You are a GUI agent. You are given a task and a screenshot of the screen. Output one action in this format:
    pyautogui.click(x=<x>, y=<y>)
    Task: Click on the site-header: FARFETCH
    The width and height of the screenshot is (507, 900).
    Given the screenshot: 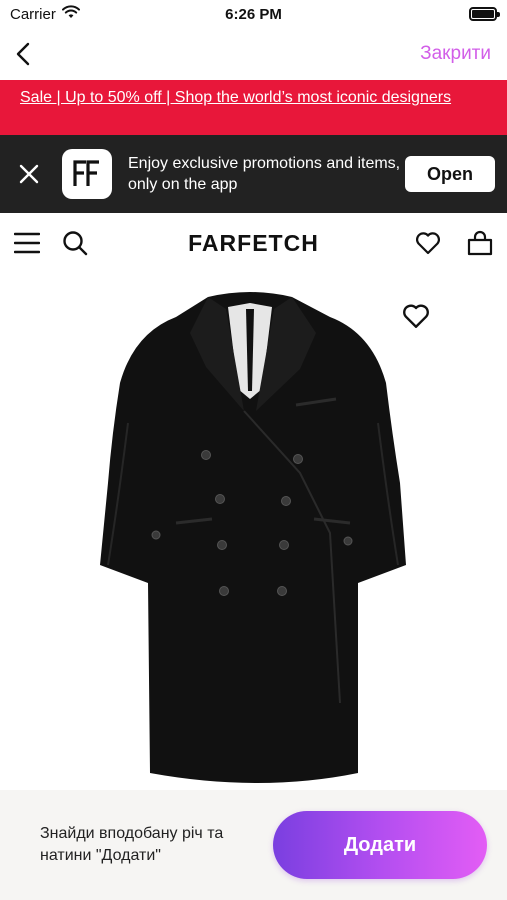 What is the action you would take?
    pyautogui.click(x=253, y=243)
    